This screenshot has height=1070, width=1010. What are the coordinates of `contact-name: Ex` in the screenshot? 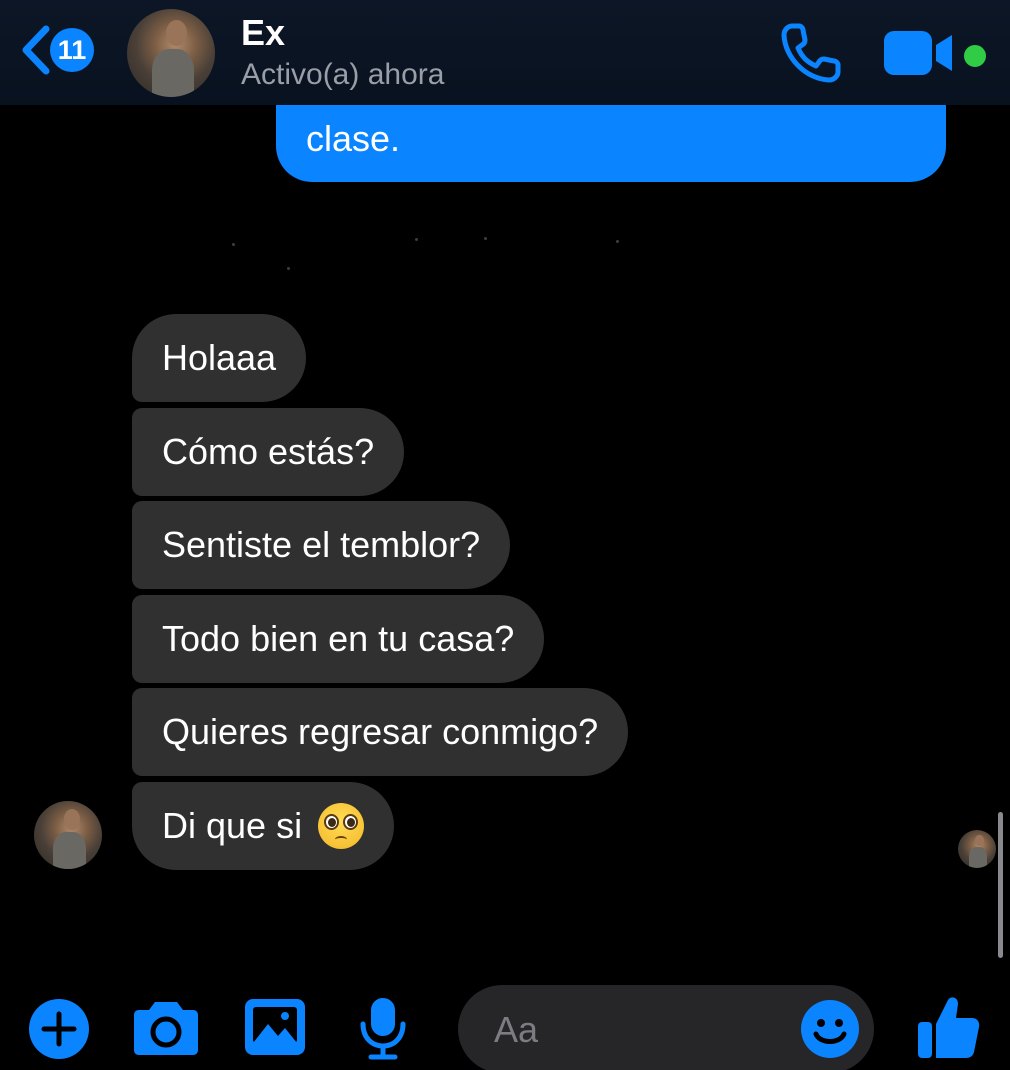 It's located at (263, 33).